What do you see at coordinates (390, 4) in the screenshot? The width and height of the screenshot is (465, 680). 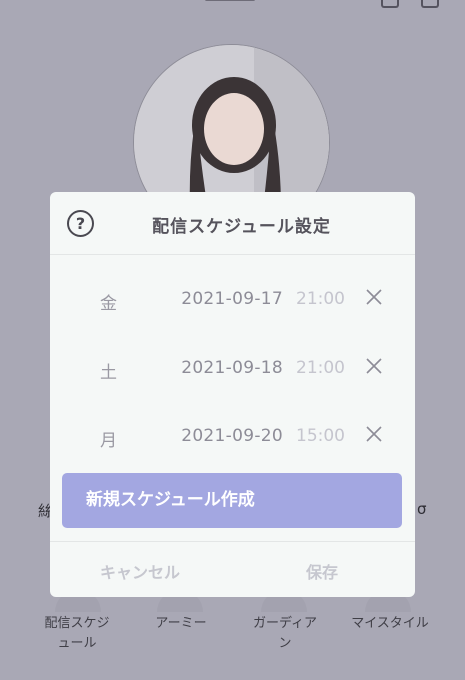 I see `share-icon` at bounding box center [390, 4].